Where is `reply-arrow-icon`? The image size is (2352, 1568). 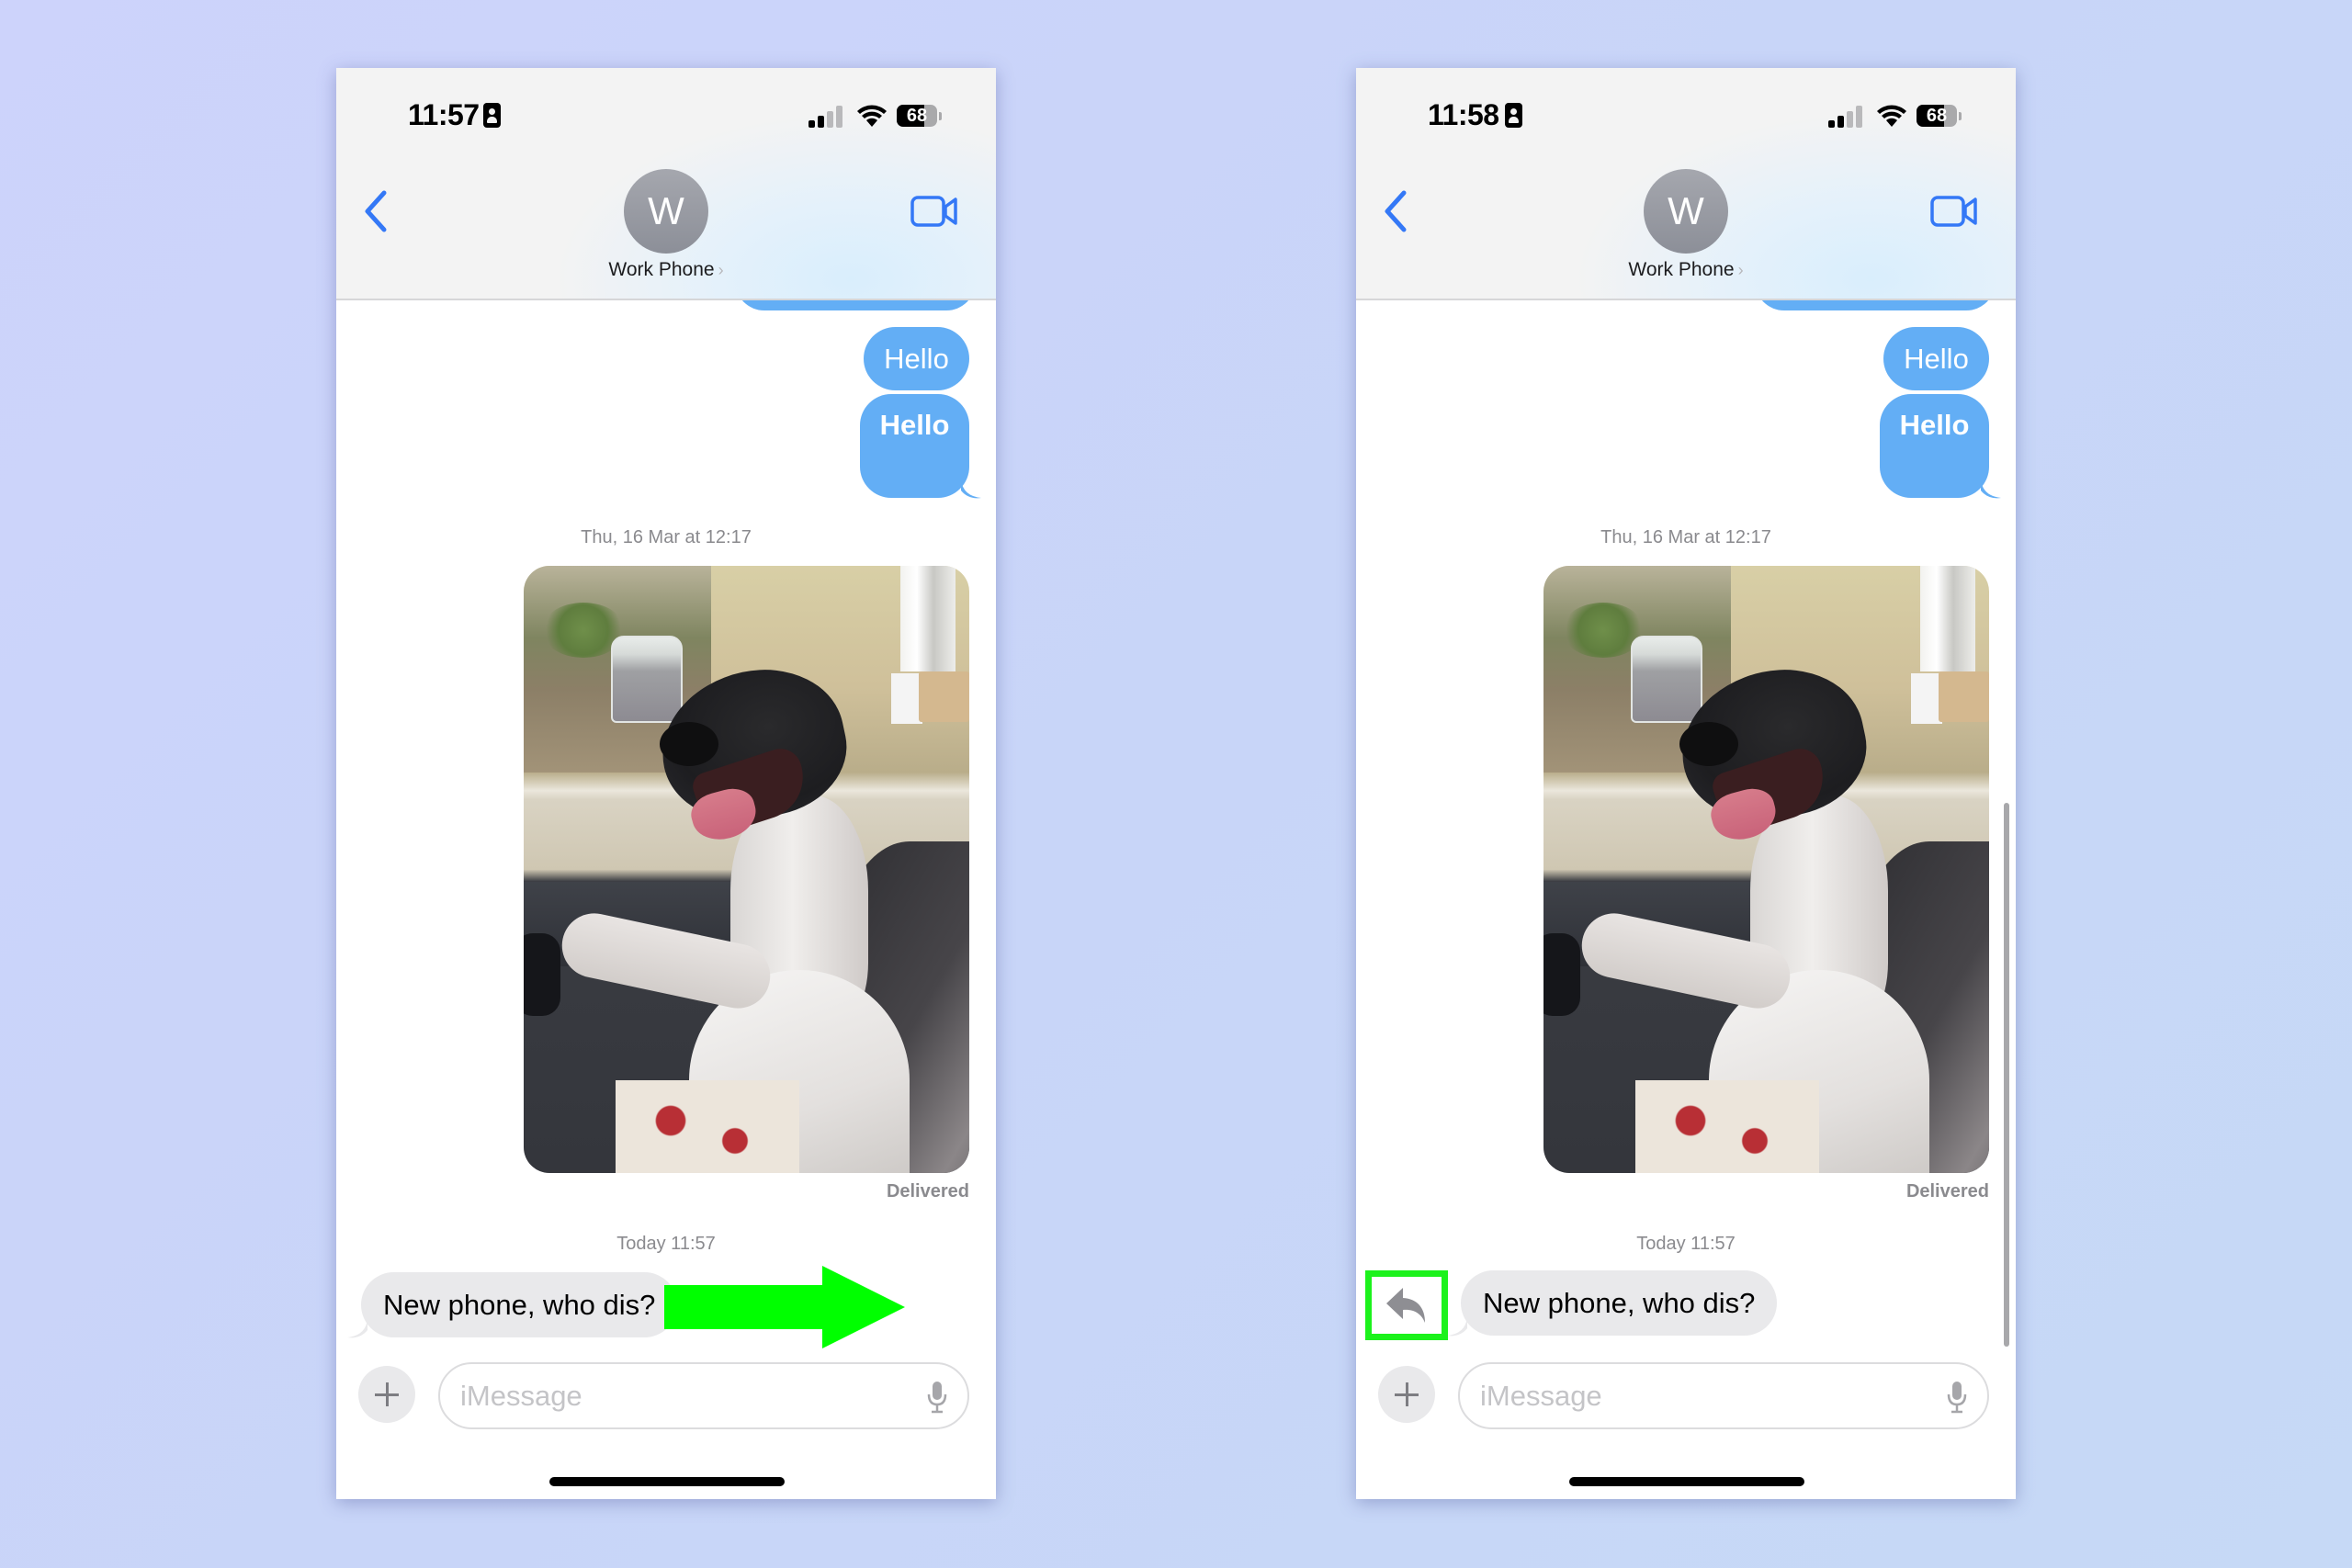 reply-arrow-icon is located at coordinates (1407, 1305).